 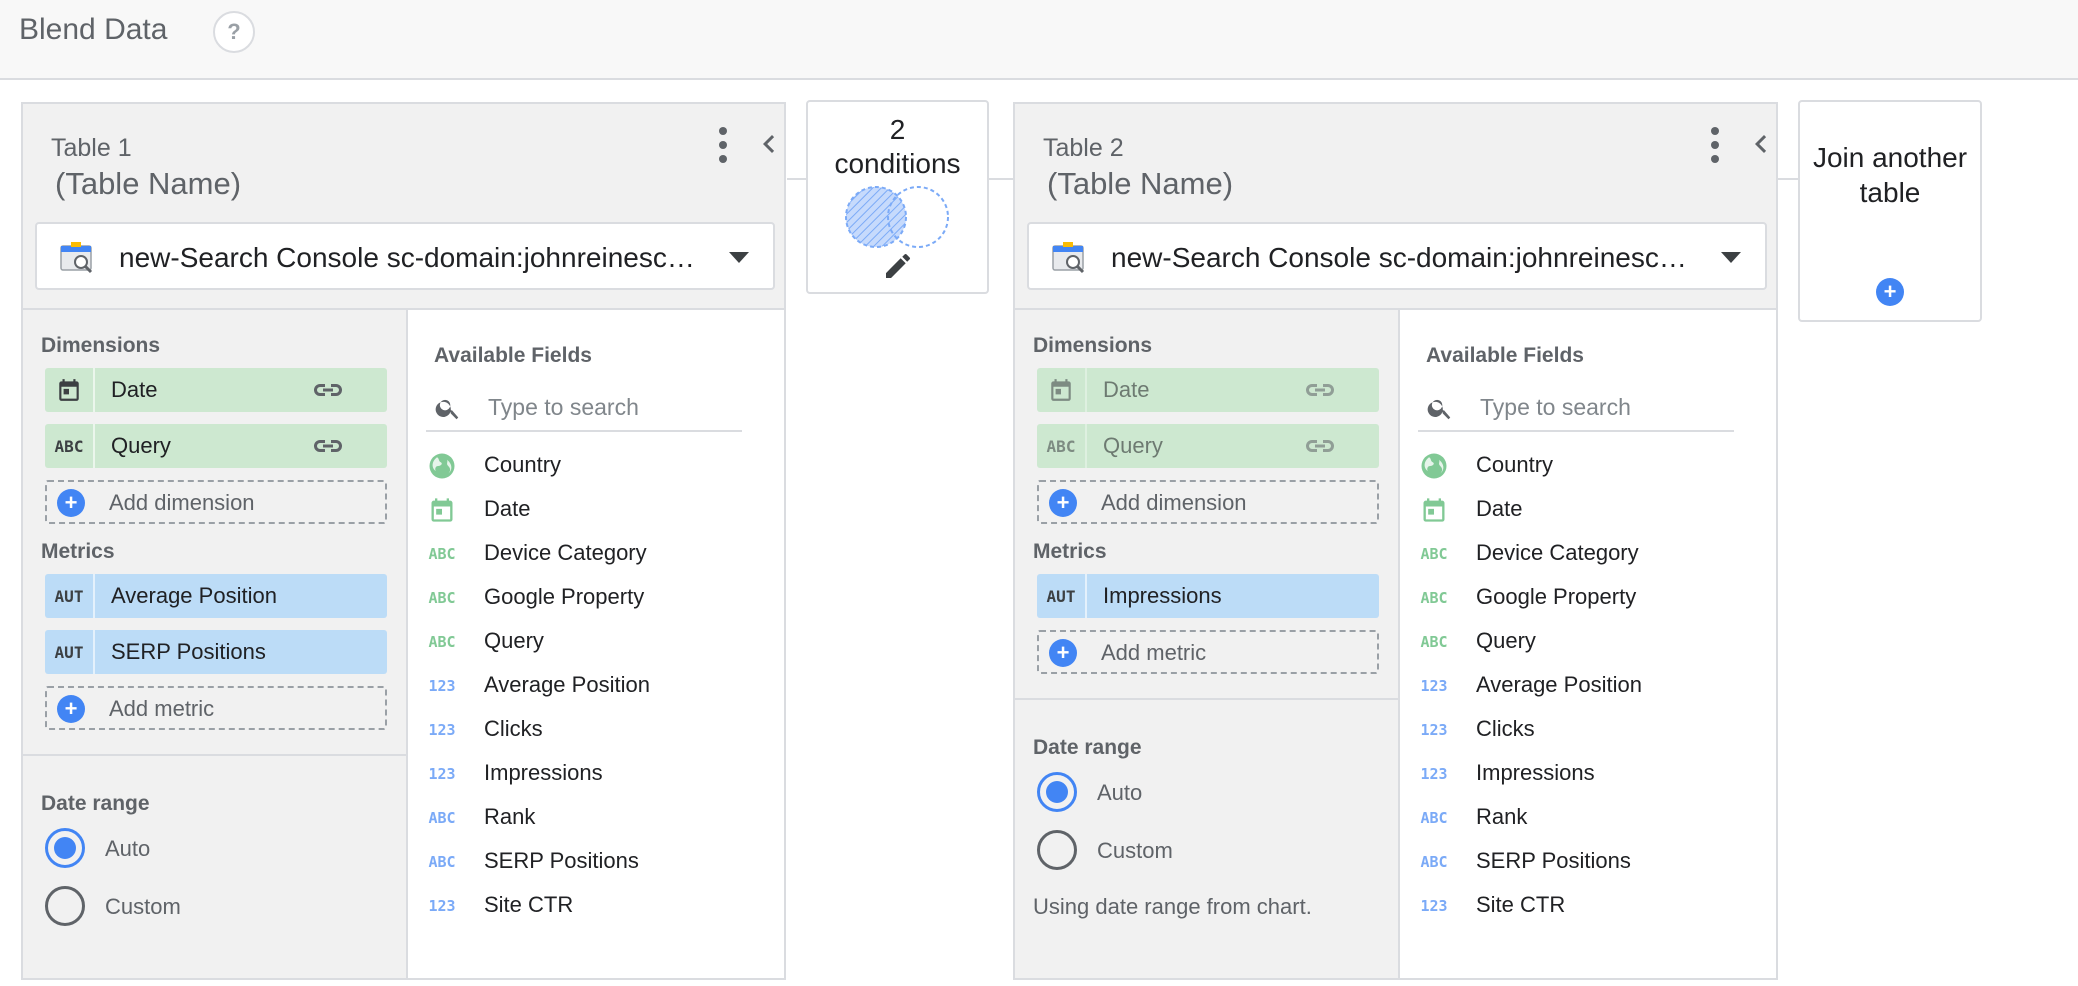 What do you see at coordinates (143, 906) in the screenshot?
I see `radio-label: Custom` at bounding box center [143, 906].